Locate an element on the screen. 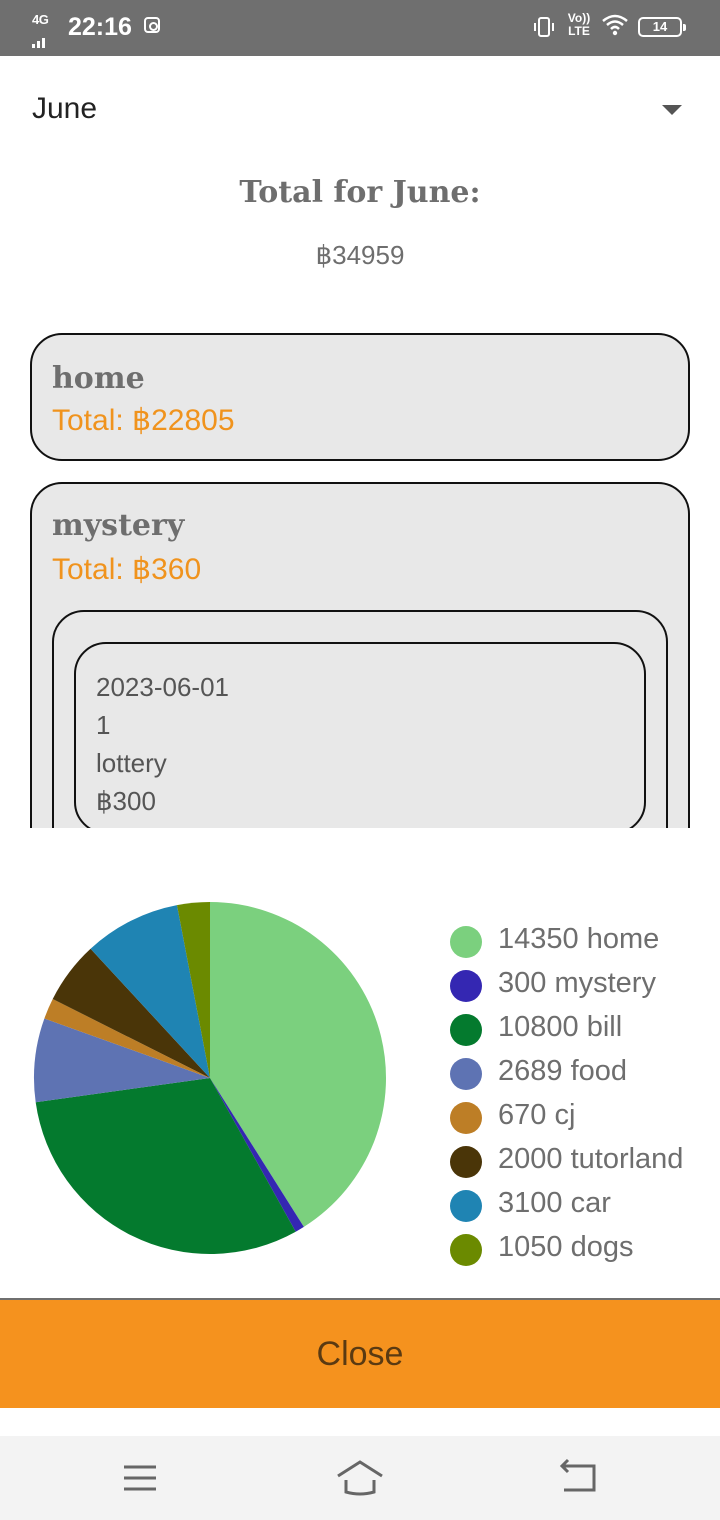 This screenshot has height=1520, width=720. battery-icon: 14 is located at coordinates (662, 27).